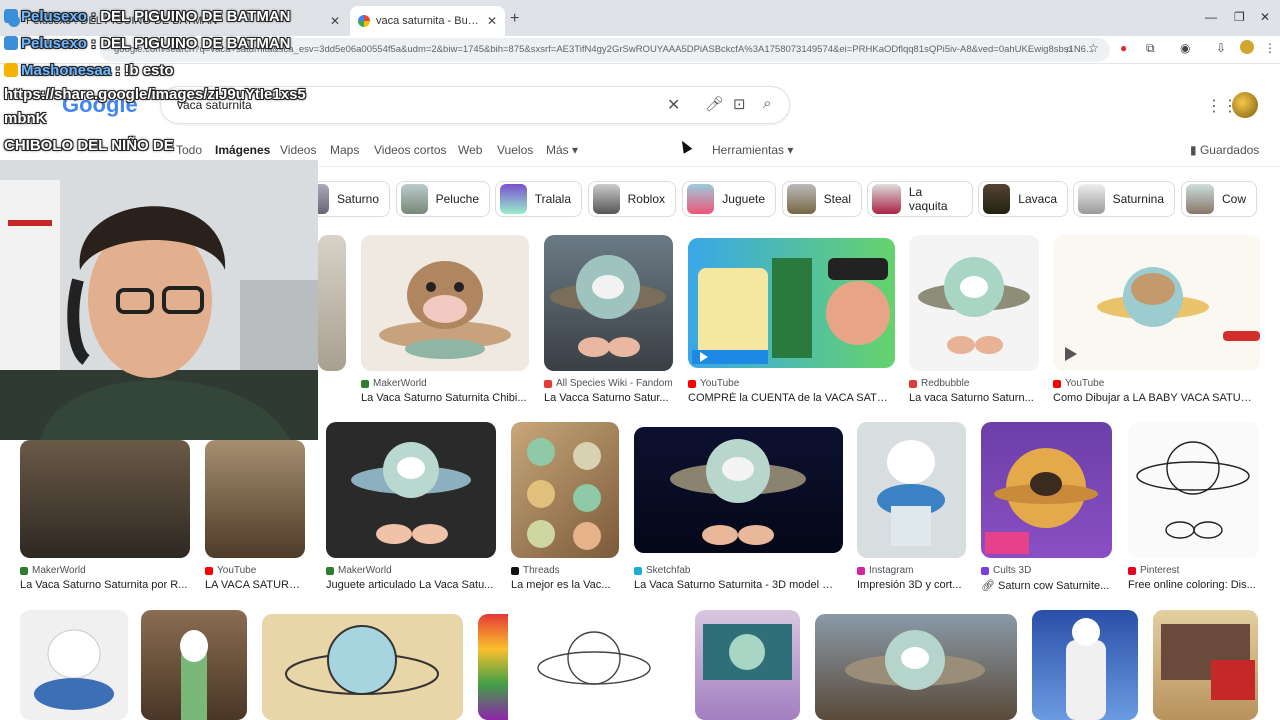  Describe the element at coordinates (410, 150) in the screenshot. I see `tab-videos-cortos: Videos cortos` at that location.